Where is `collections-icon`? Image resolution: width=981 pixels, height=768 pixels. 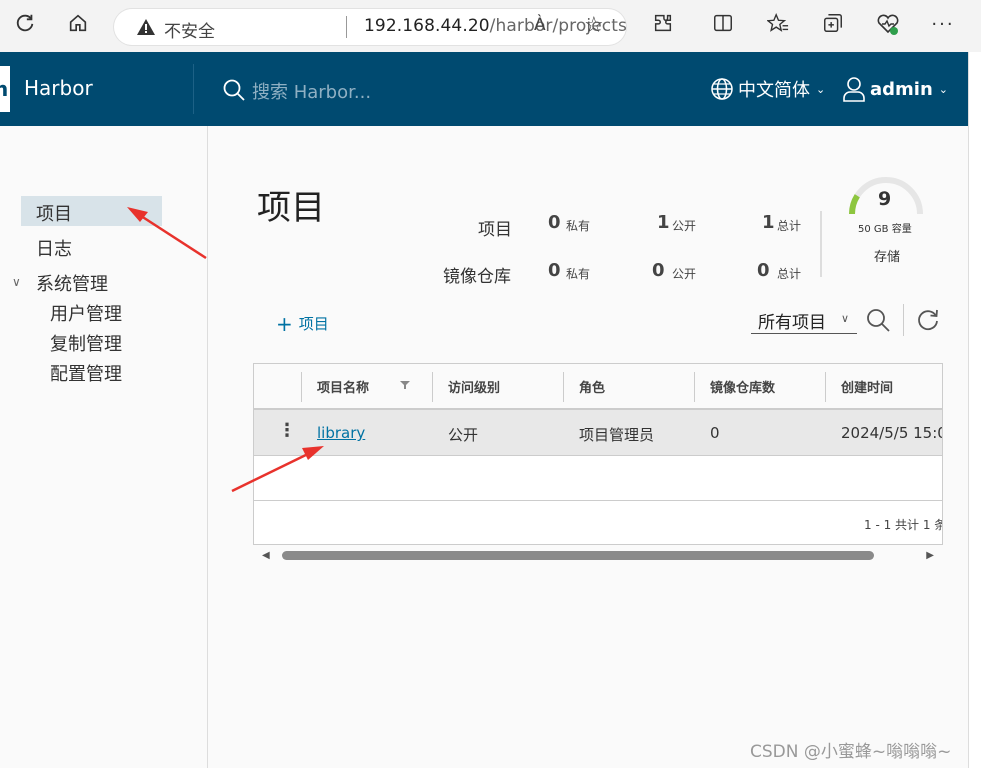
collections-icon is located at coordinates (833, 25).